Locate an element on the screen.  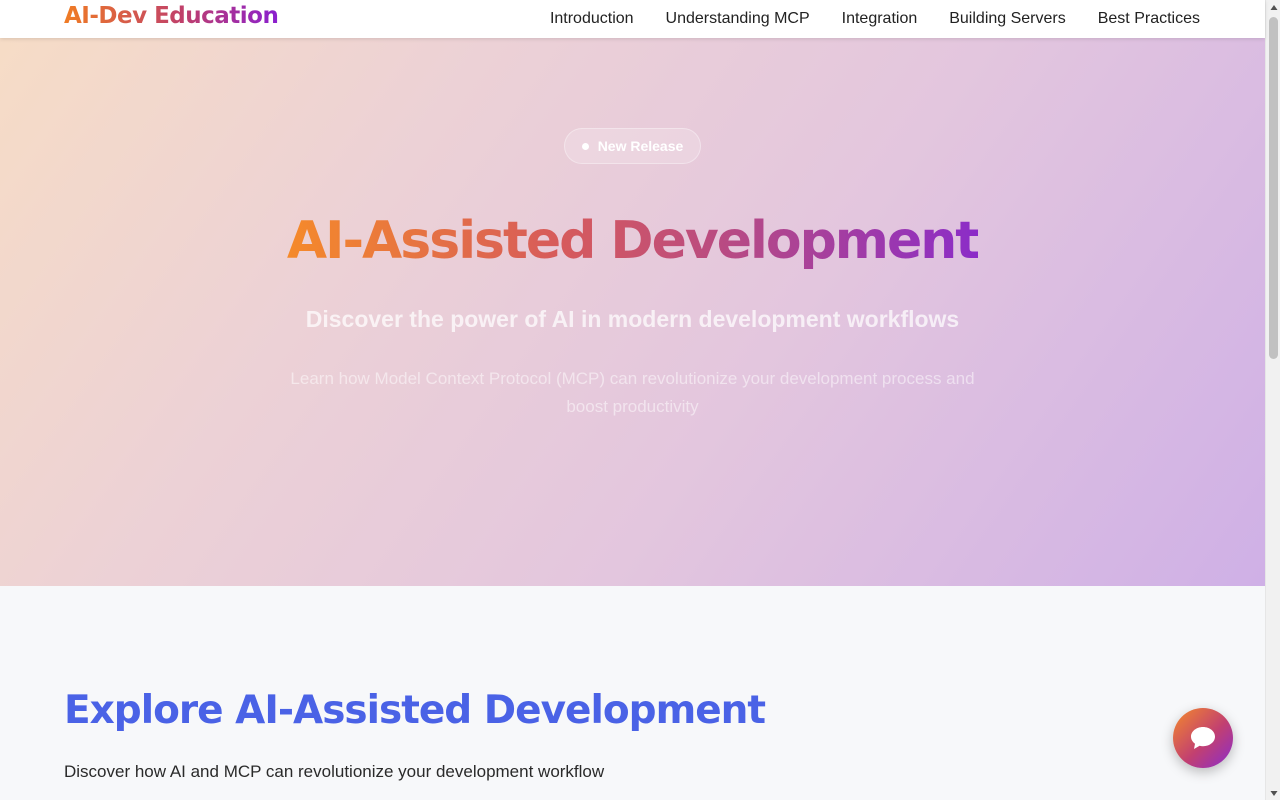
nav-link-building-servers: Building Servers is located at coordinates (1007, 19).